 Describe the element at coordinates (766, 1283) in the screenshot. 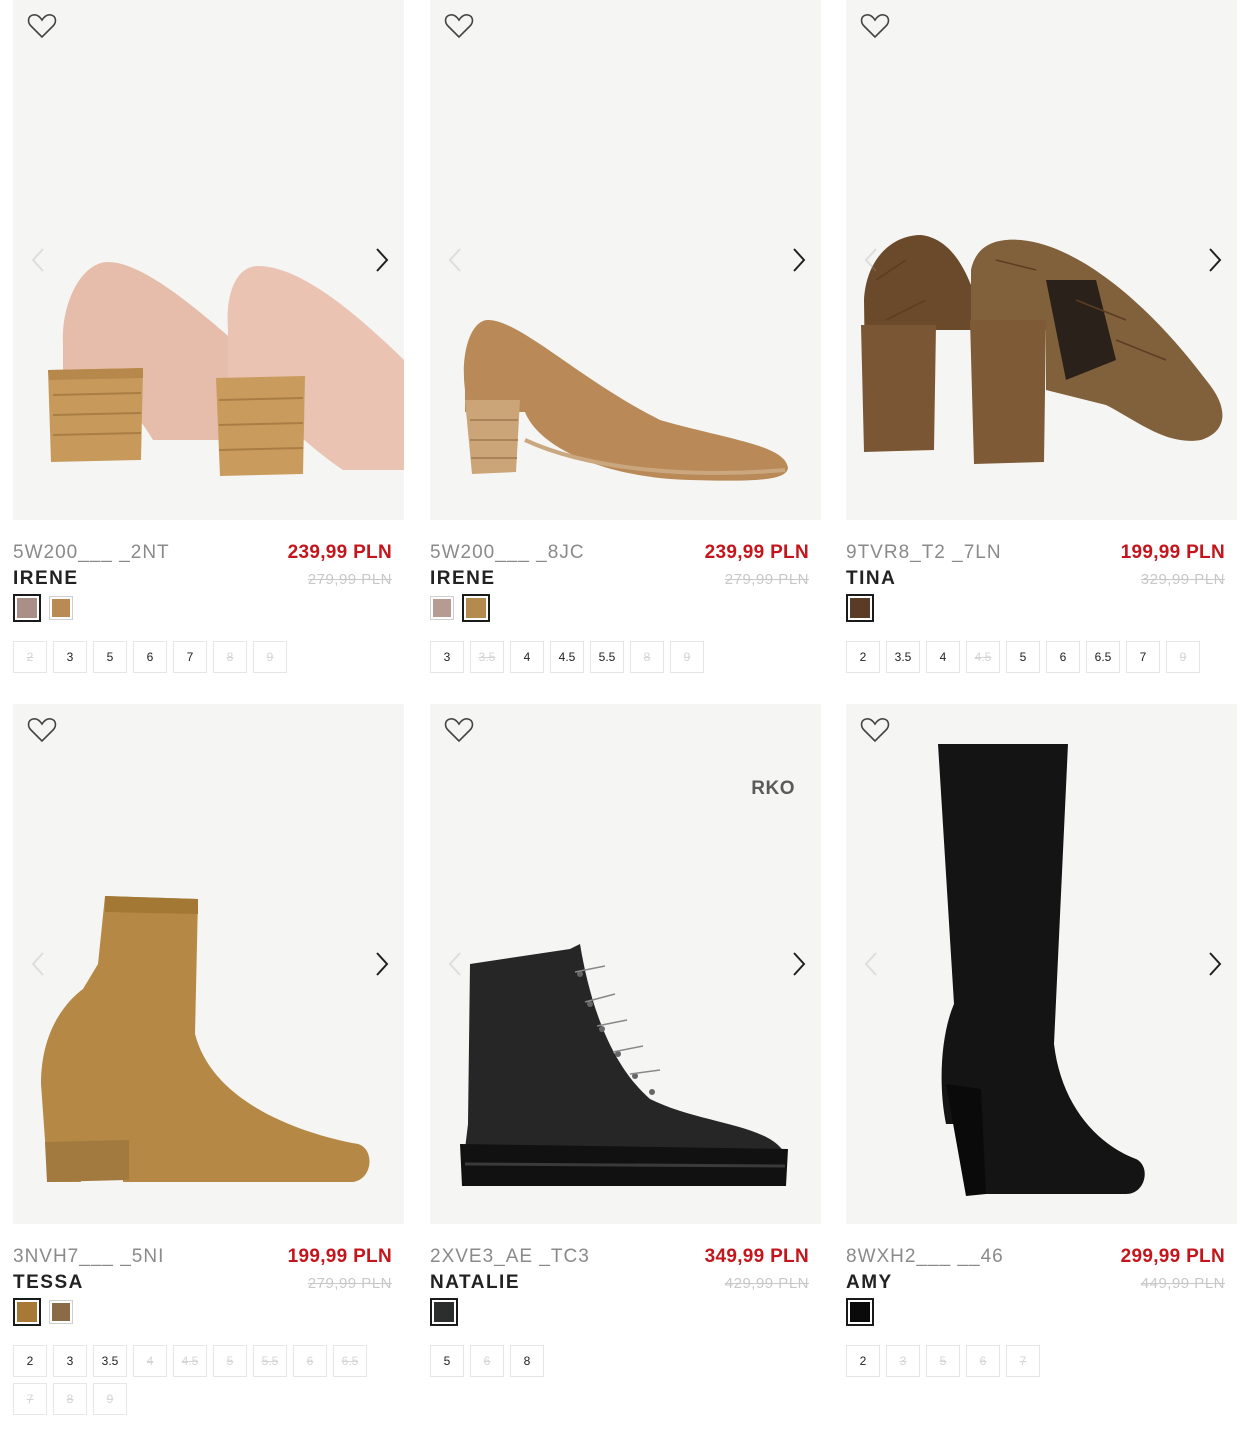

I see `old-price: 429,99 PLN` at that location.